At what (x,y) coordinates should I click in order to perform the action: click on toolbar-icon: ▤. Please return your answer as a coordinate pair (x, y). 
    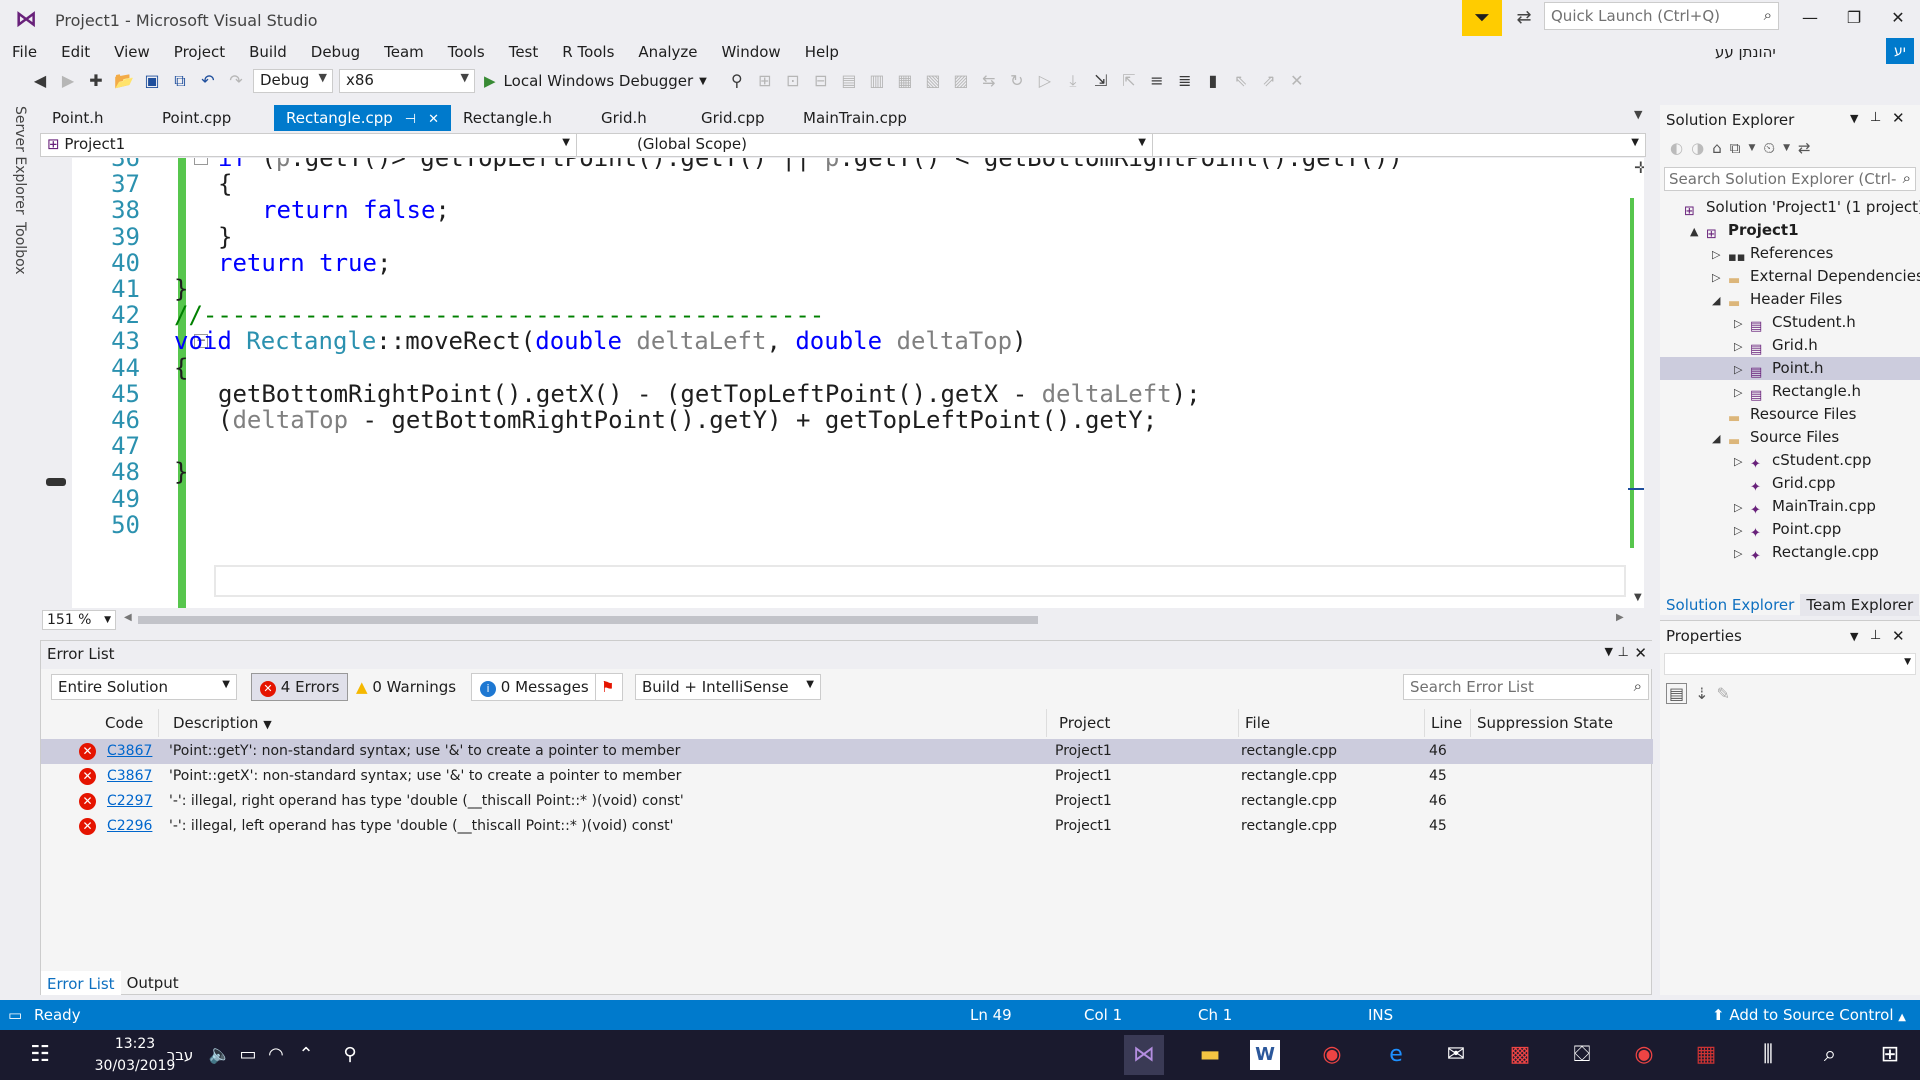
    Looking at the image, I should click on (849, 81).